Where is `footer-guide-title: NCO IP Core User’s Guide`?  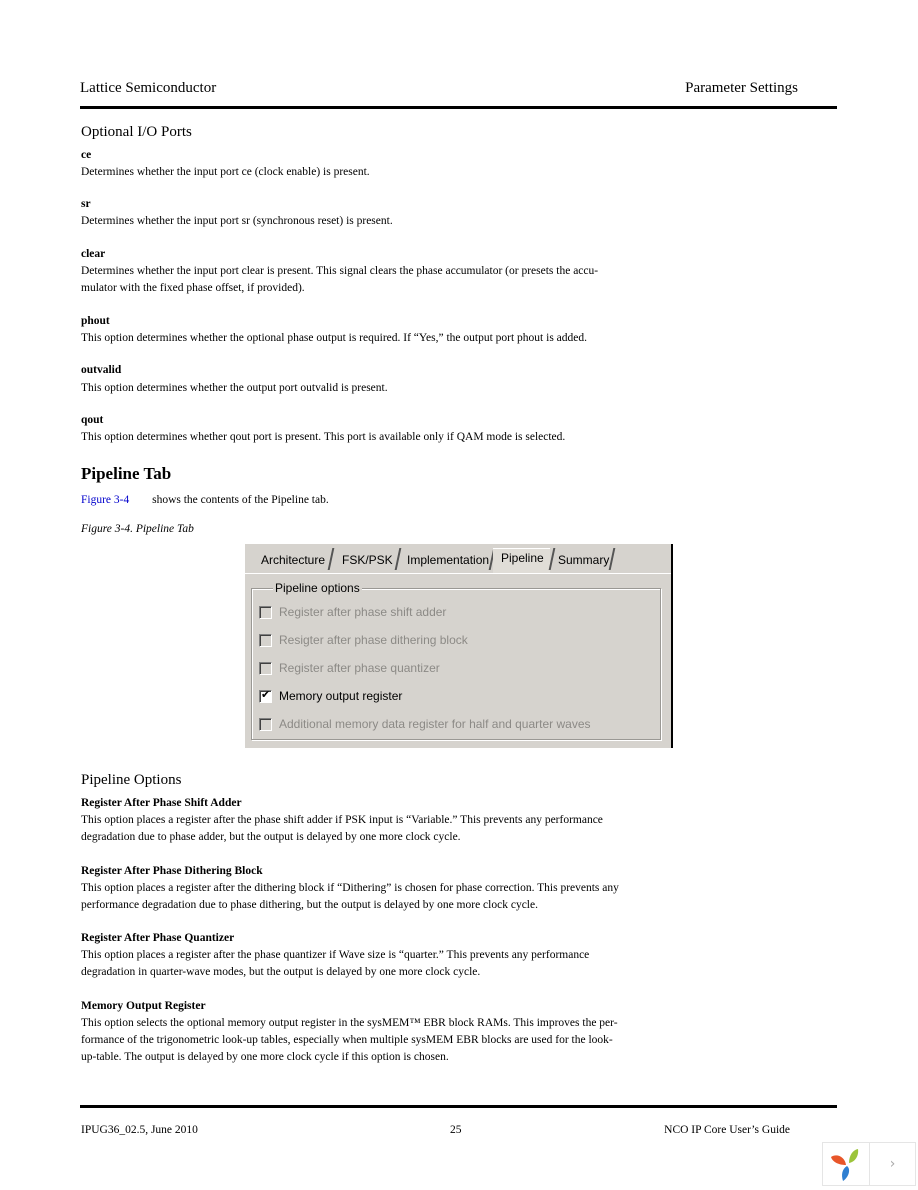 footer-guide-title: NCO IP Core User’s Guide is located at coordinates (727, 1130).